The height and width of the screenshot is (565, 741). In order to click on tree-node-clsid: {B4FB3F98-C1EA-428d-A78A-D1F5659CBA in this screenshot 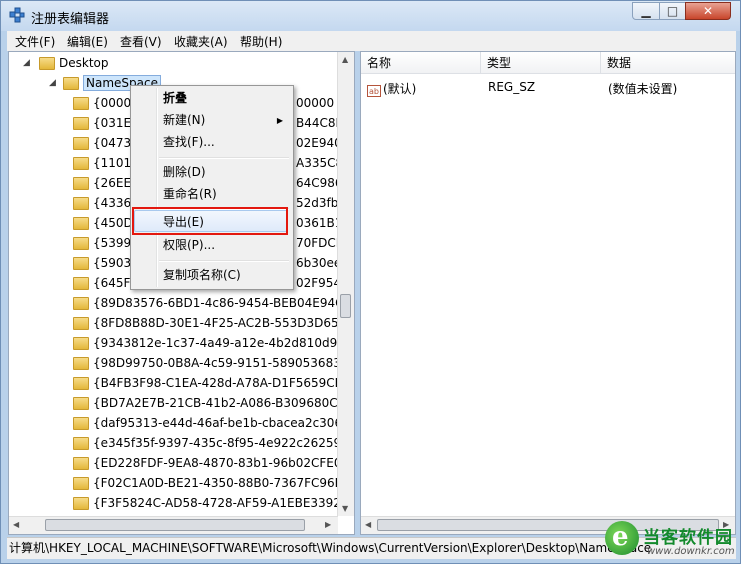, I will do `click(212, 383)`.